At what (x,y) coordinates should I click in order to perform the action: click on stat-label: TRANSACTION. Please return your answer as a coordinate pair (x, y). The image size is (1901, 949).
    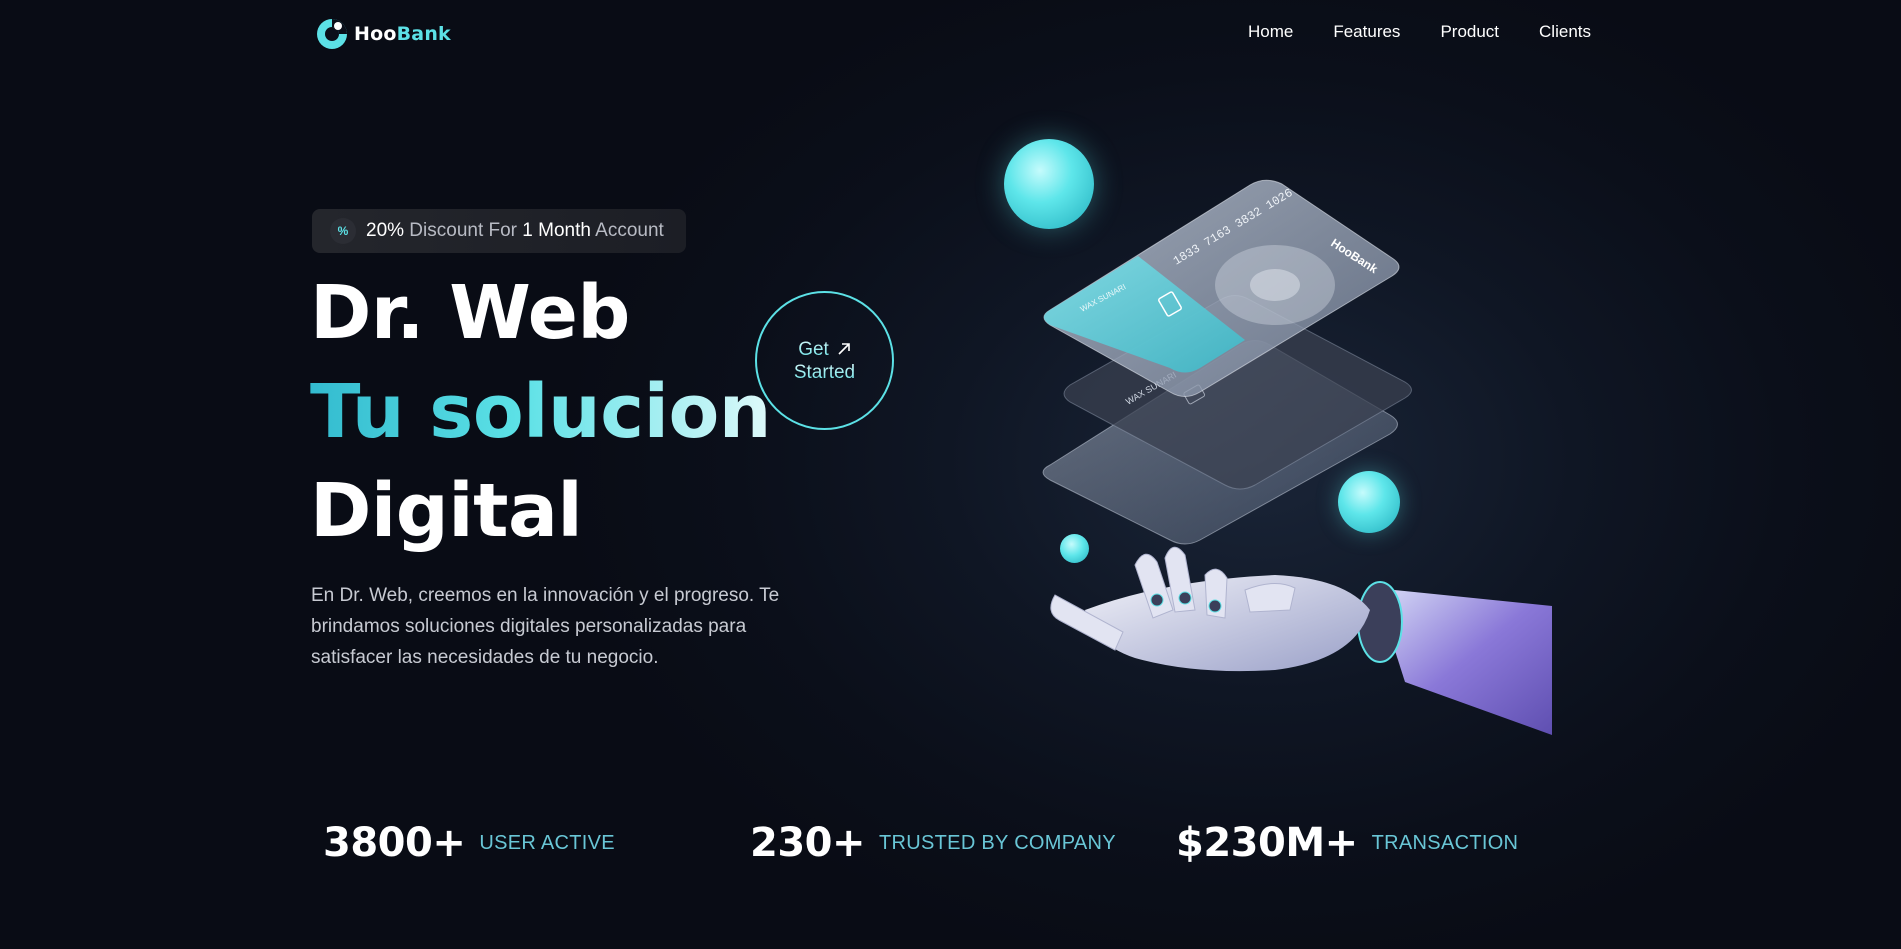
    Looking at the image, I should click on (1445, 842).